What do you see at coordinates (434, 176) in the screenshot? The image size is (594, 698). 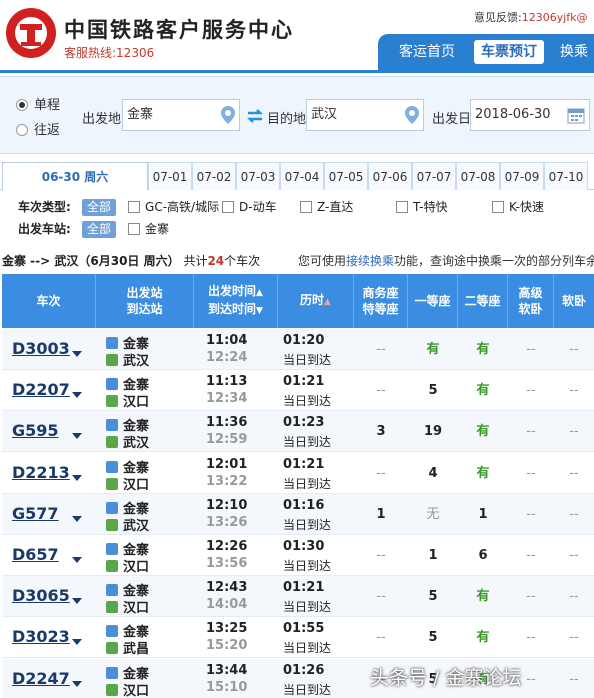 I see `date-tab: 07-07` at bounding box center [434, 176].